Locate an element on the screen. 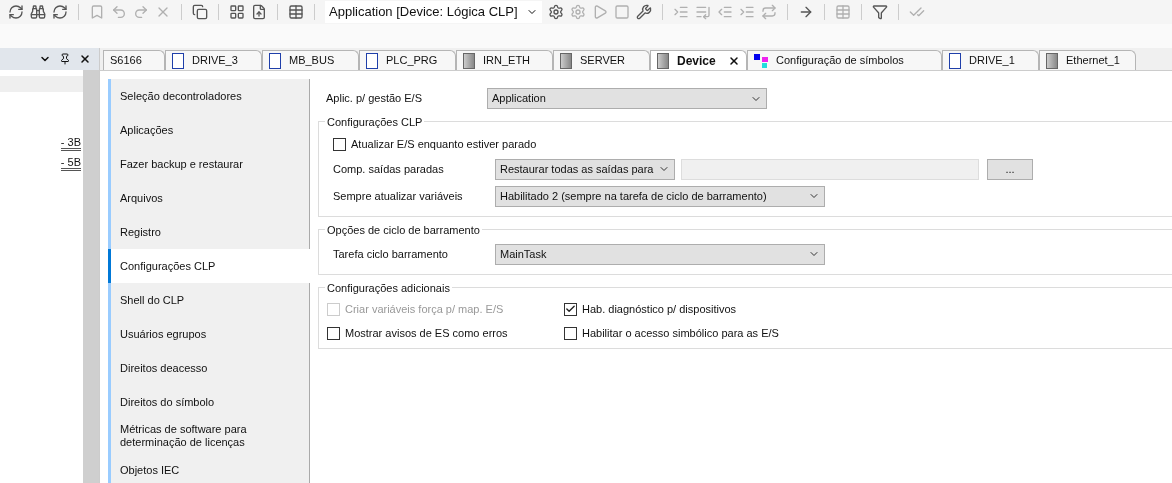 The height and width of the screenshot is (483, 1172). nav-item: Arquivos is located at coordinates (208, 198).